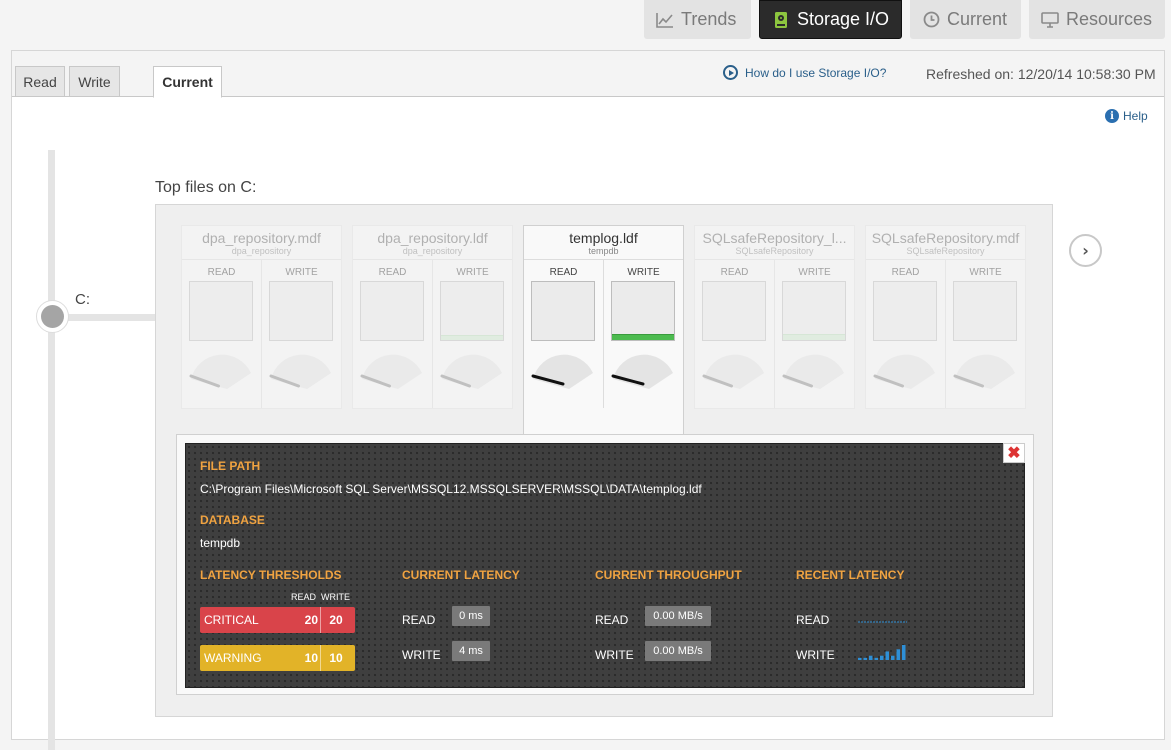 The width and height of the screenshot is (1171, 750). I want to click on next-arrow-icon: ›, so click(1085, 250).